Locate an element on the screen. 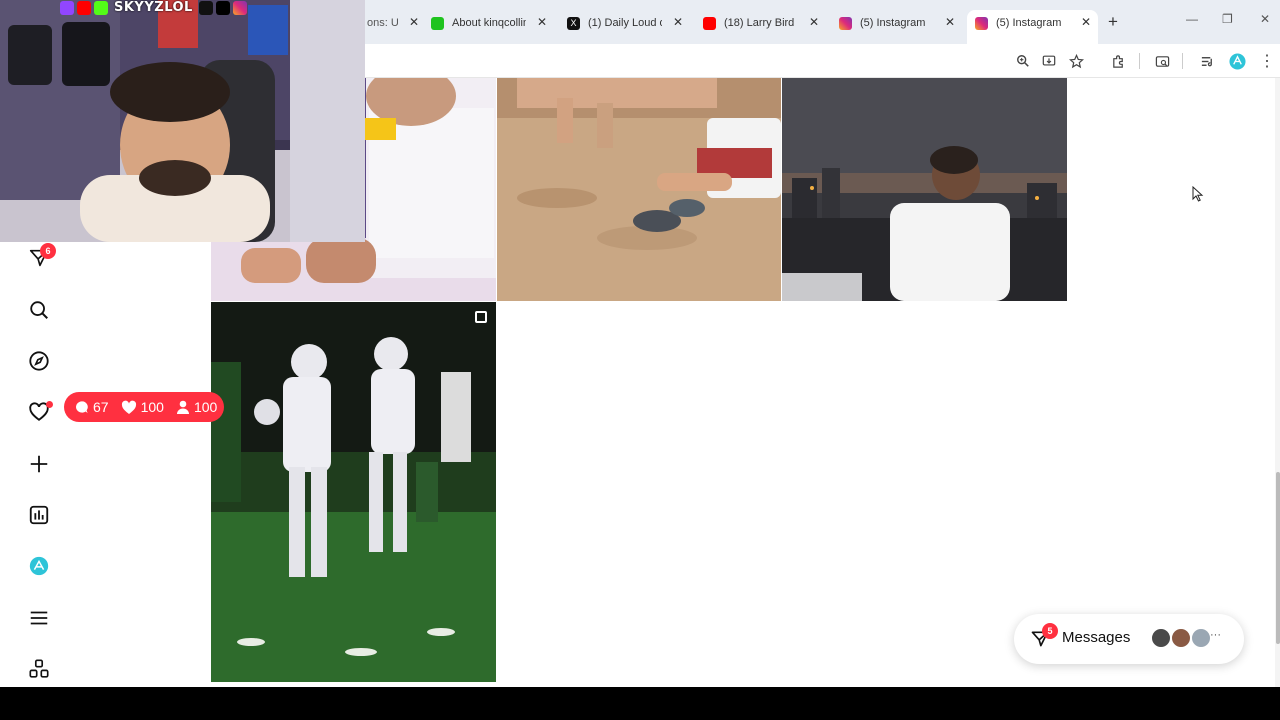  tab-2: X (1) Daily Loud on ✕ is located at coordinates (626, 23).